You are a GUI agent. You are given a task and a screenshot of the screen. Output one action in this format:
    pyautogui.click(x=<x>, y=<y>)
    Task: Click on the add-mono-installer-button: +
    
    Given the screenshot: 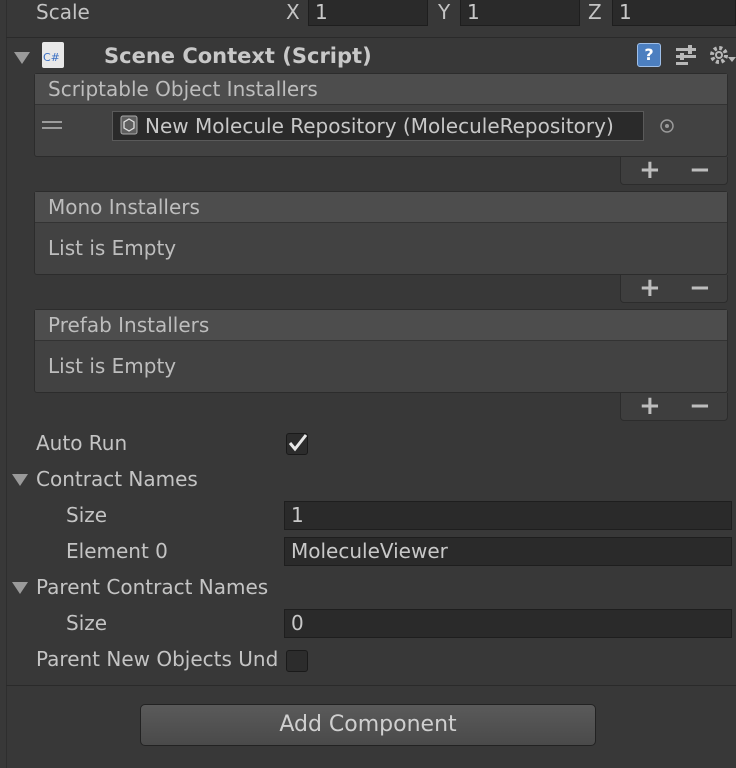 What is the action you would take?
    pyautogui.click(x=650, y=288)
    